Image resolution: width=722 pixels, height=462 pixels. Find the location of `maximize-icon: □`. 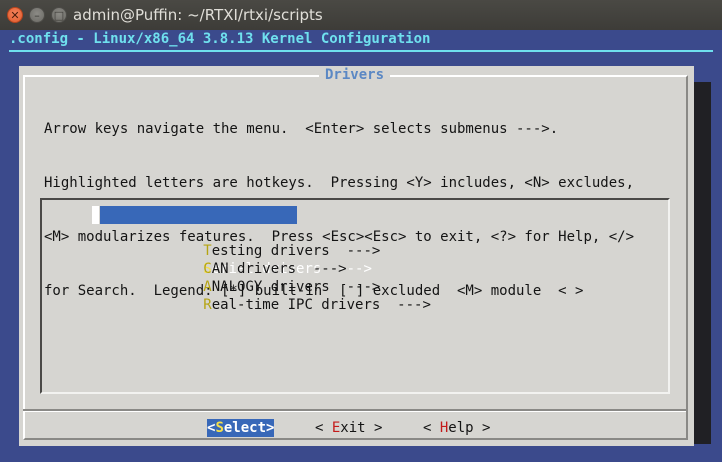

maximize-icon: □ is located at coordinates (59, 15).